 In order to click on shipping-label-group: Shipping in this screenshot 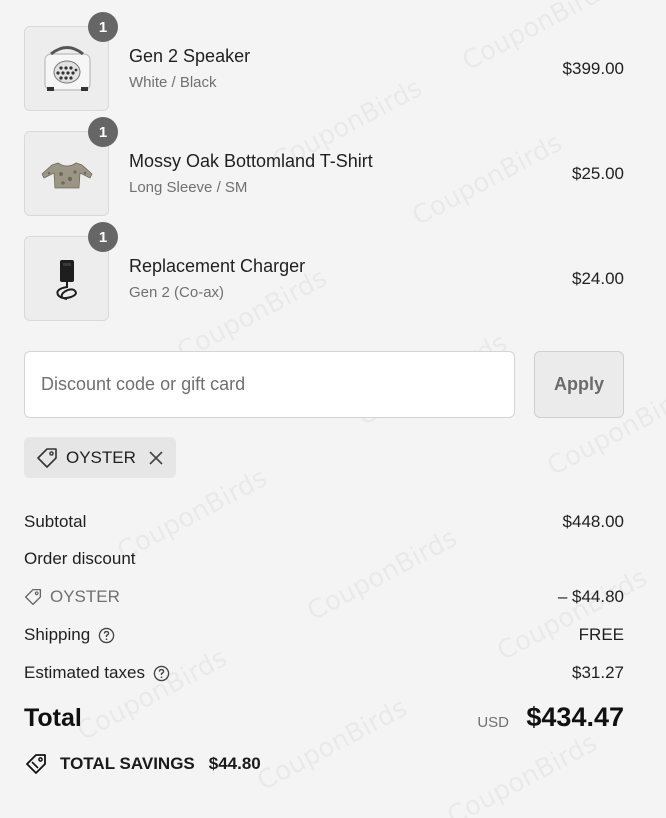, I will do `click(69, 635)`.